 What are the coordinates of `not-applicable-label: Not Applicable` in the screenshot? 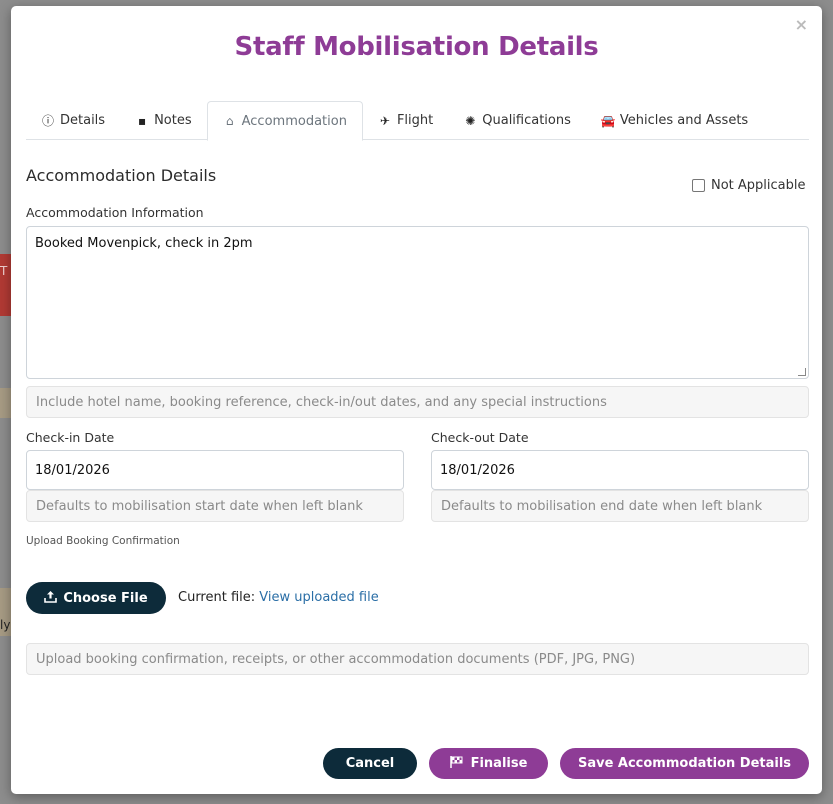 It's located at (758, 185).